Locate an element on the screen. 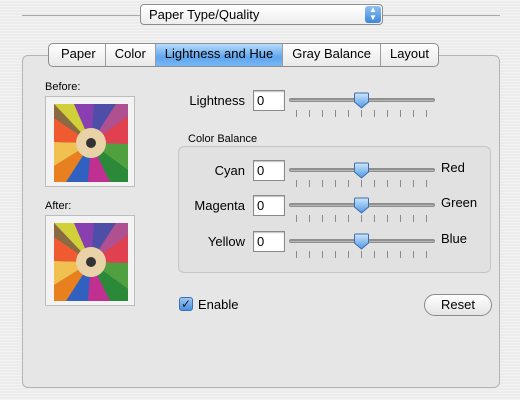 This screenshot has width=520, height=400. updown-arrows-icon: ▲ ▼ is located at coordinates (373, 14).